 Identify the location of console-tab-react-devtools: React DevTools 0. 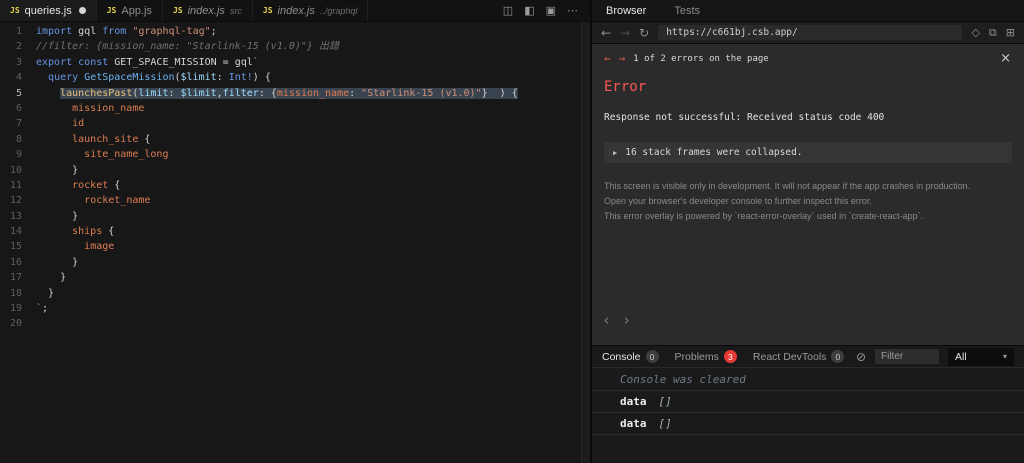
(799, 356).